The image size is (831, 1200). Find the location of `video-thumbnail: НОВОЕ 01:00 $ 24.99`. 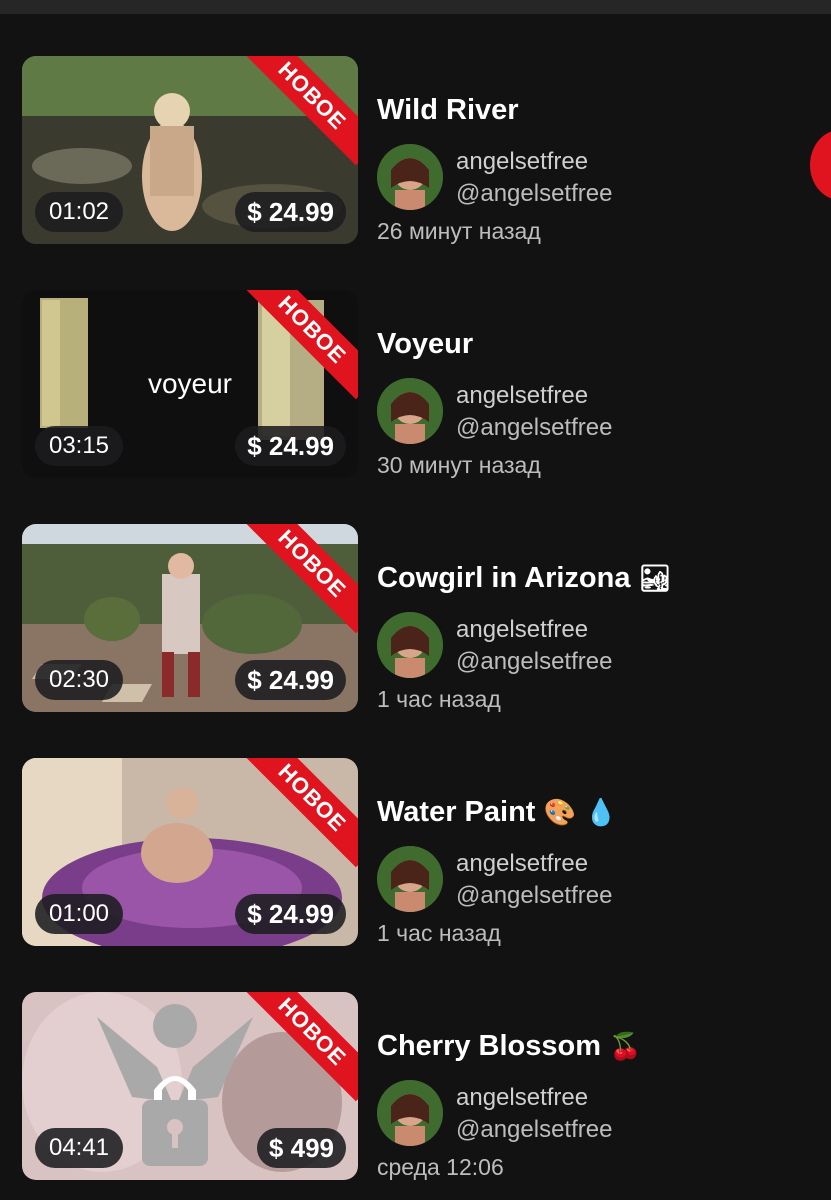

video-thumbnail: НОВОЕ 01:00 $ 24.99 is located at coordinates (190, 852).